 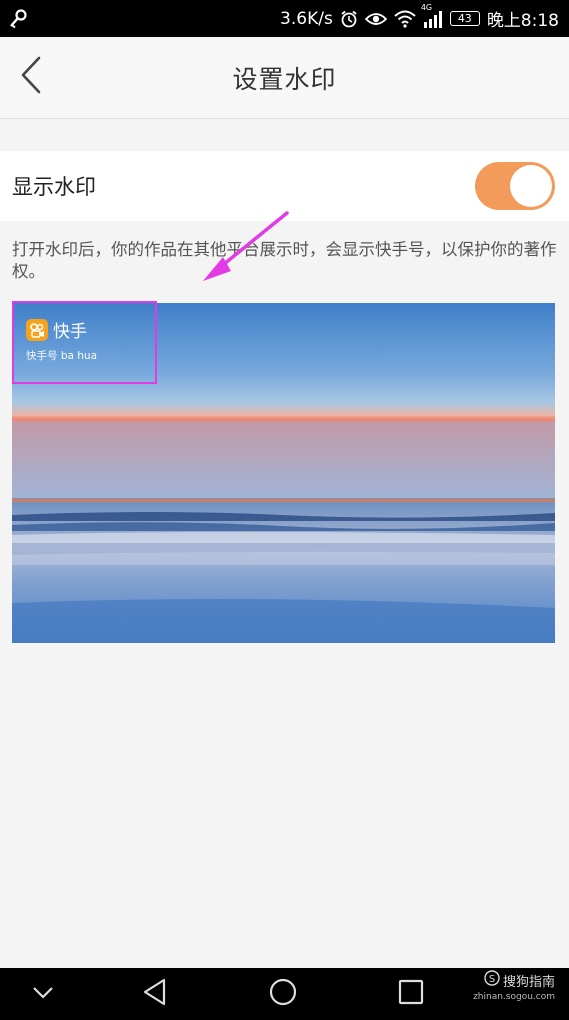 I want to click on clock: 晚上8:18, so click(x=522, y=21).